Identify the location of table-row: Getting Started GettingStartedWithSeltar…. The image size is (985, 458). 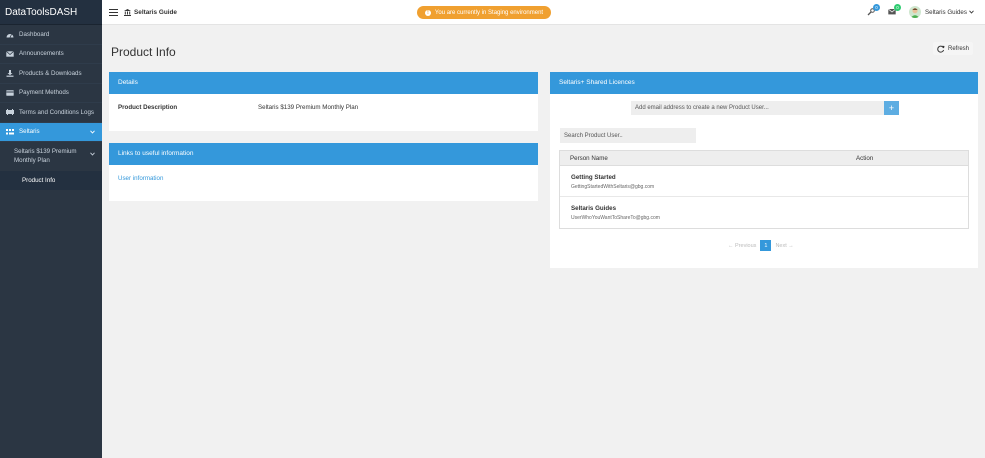
(764, 181).